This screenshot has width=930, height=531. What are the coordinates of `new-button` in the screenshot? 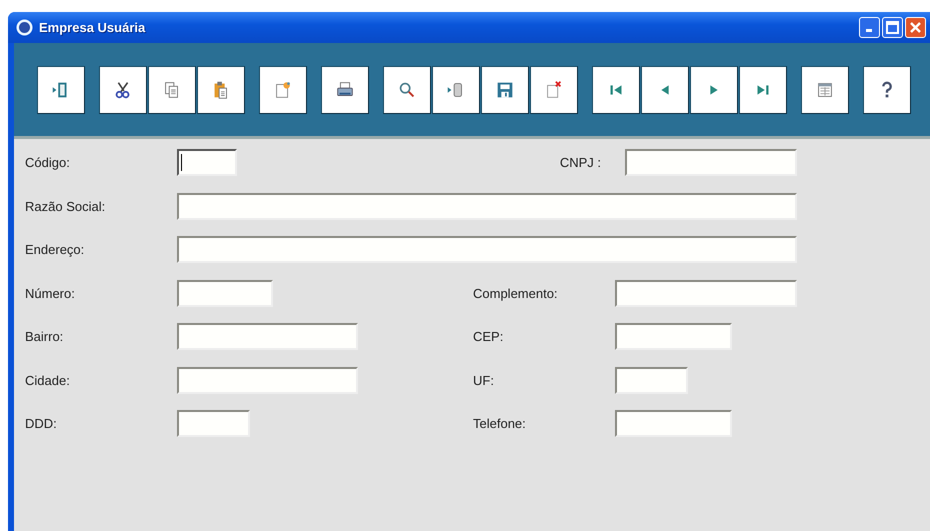 It's located at (283, 90).